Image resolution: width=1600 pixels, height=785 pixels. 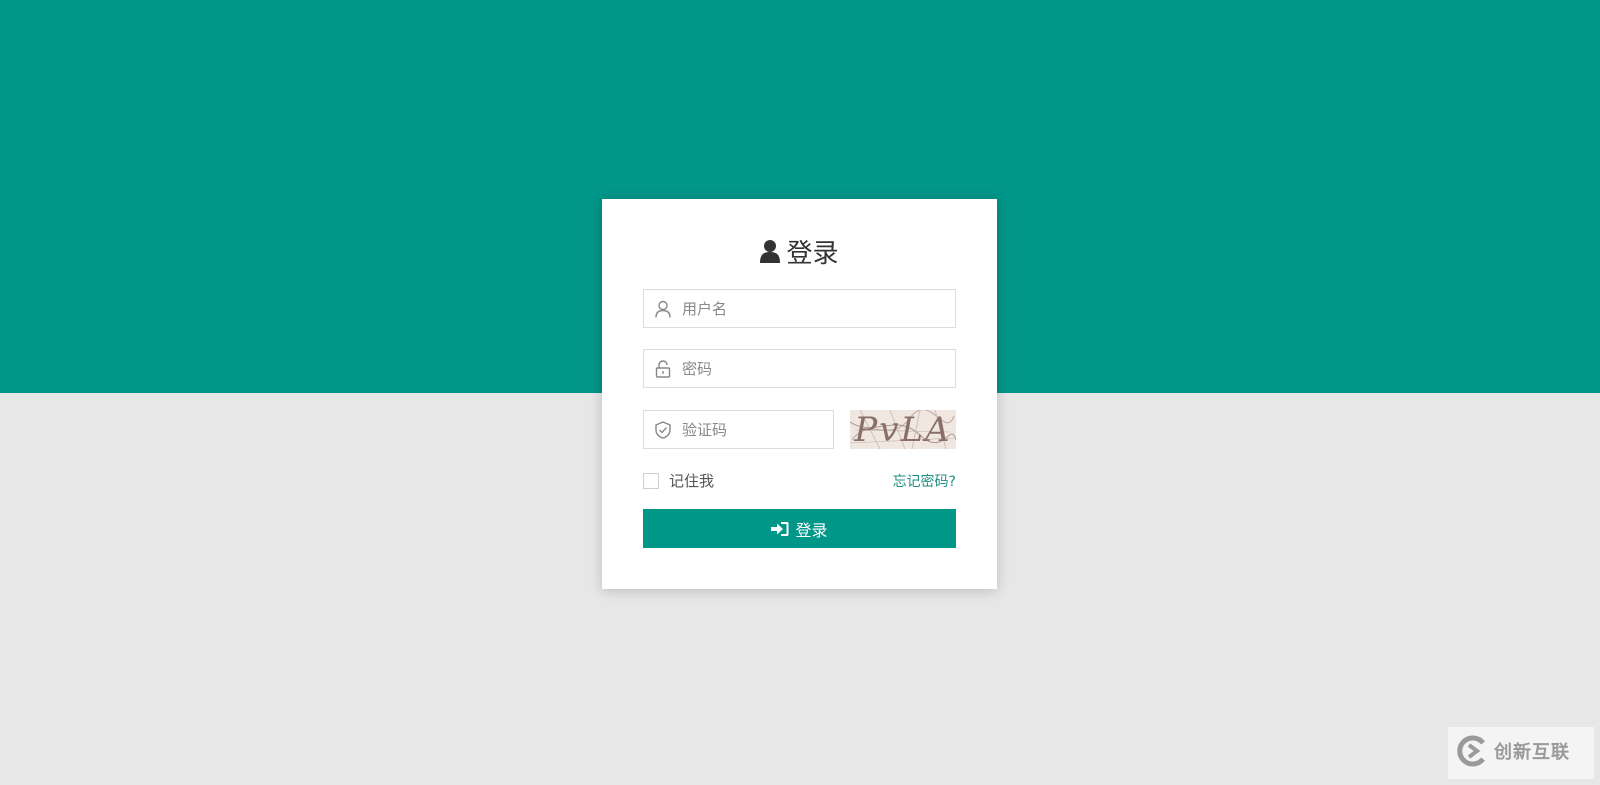 I want to click on captcha-text: PvLA, so click(x=903, y=429).